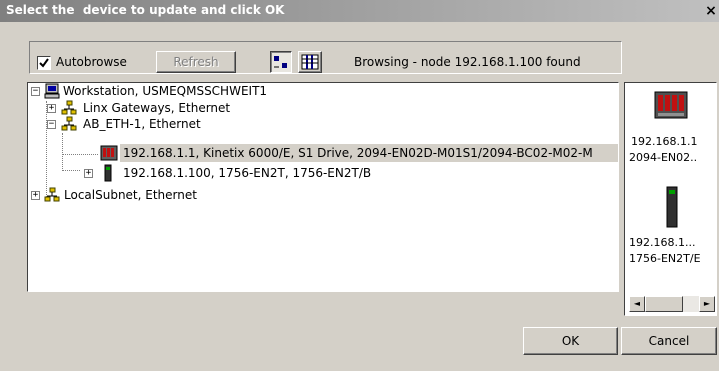 This screenshot has width=719, height=371. Describe the element at coordinates (165, 91) in the screenshot. I see `tree-node-label: Workstation, USMEQMSSCHWEIT1` at that location.